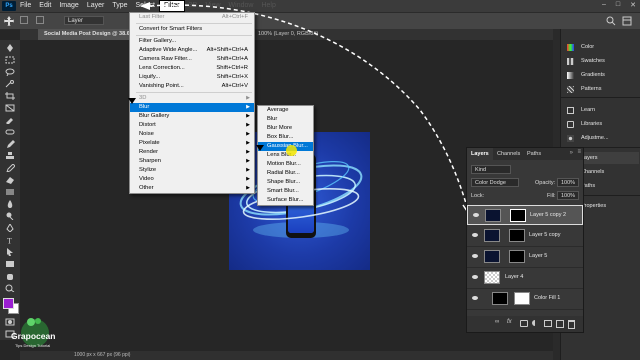 This screenshot has width=640, height=360. What do you see at coordinates (535, 323) in the screenshot?
I see `adjustment-layer-icon` at bounding box center [535, 323].